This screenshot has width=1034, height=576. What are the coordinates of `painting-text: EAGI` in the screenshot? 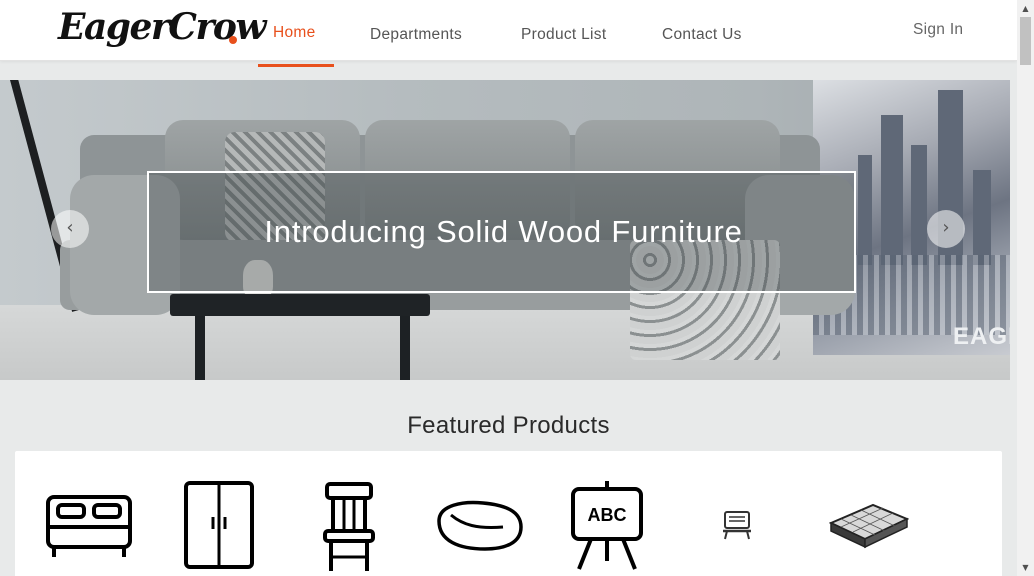 It's located at (981, 336).